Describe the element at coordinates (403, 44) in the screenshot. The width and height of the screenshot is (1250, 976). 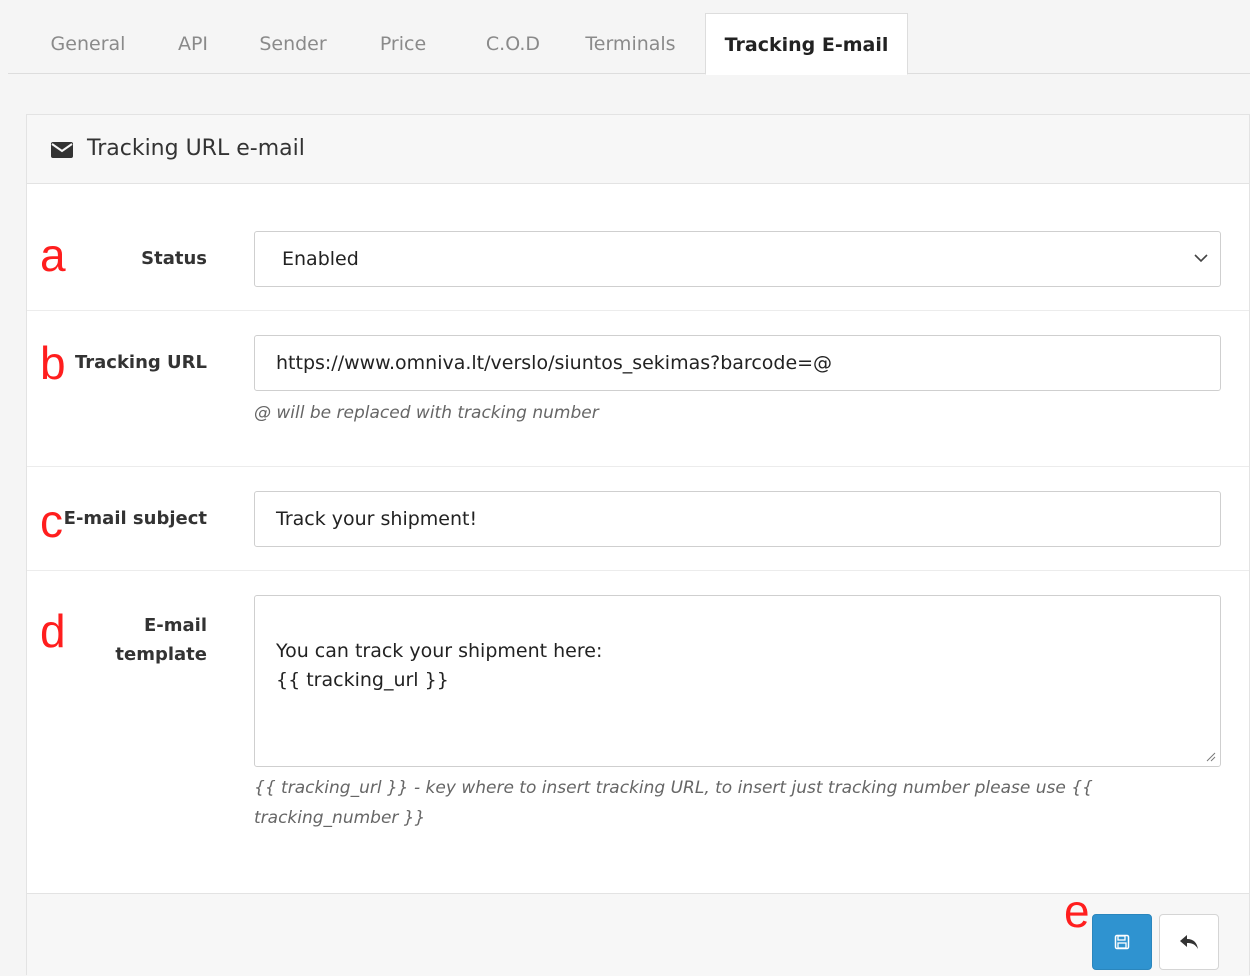
I see `tab-price: Price` at that location.